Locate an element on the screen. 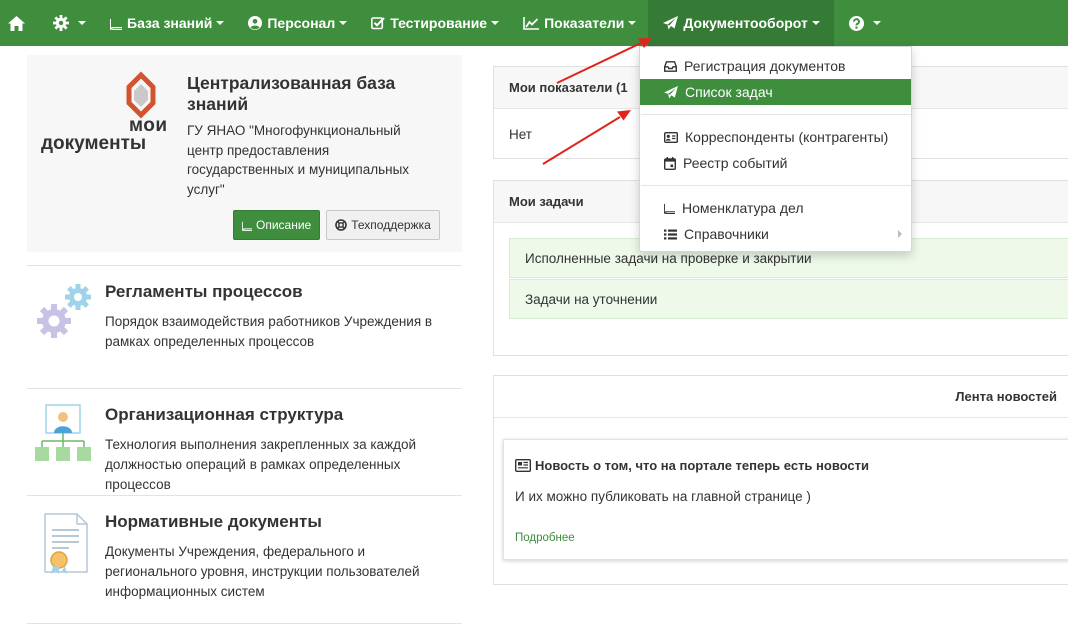 The image size is (1068, 628). nav-document-flow-label: Документооборот is located at coordinates (745, 23).